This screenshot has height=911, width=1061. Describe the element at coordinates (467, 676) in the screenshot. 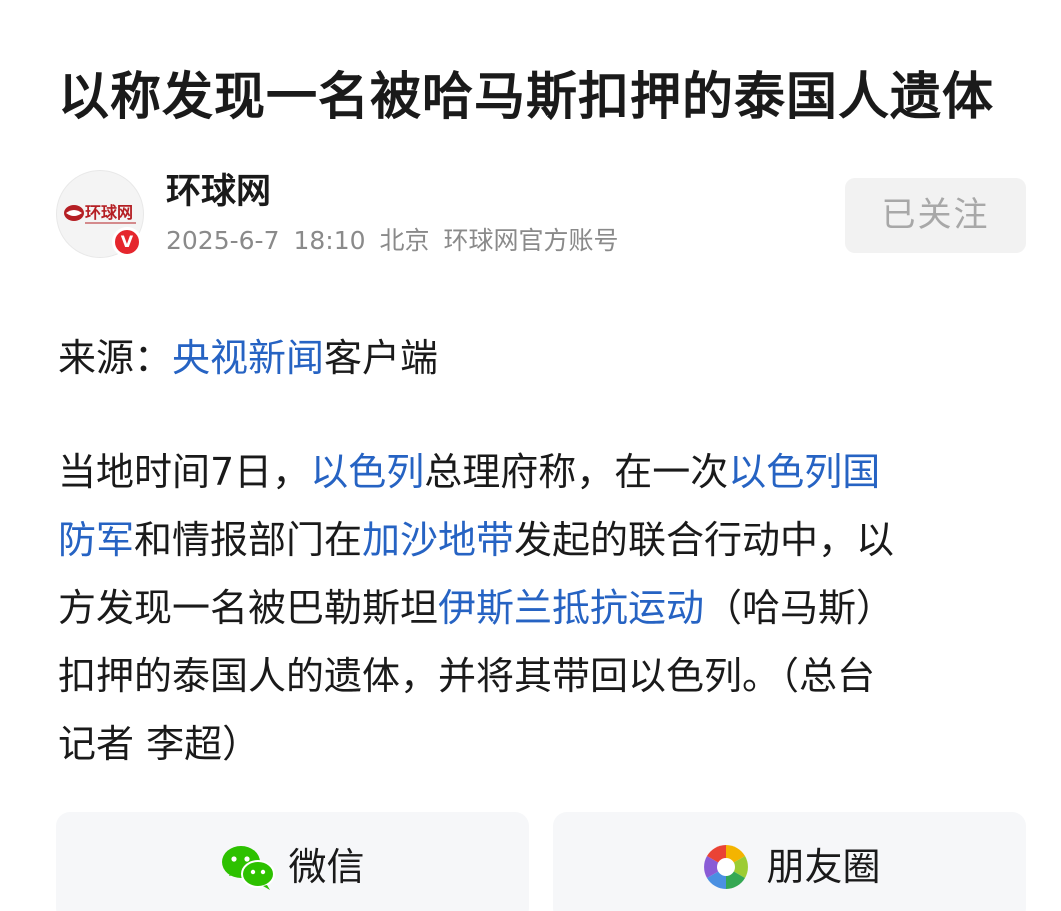

I see `body-line-4: 扣押的泰国人的遗体，并将其带回以色列。（总台` at that location.